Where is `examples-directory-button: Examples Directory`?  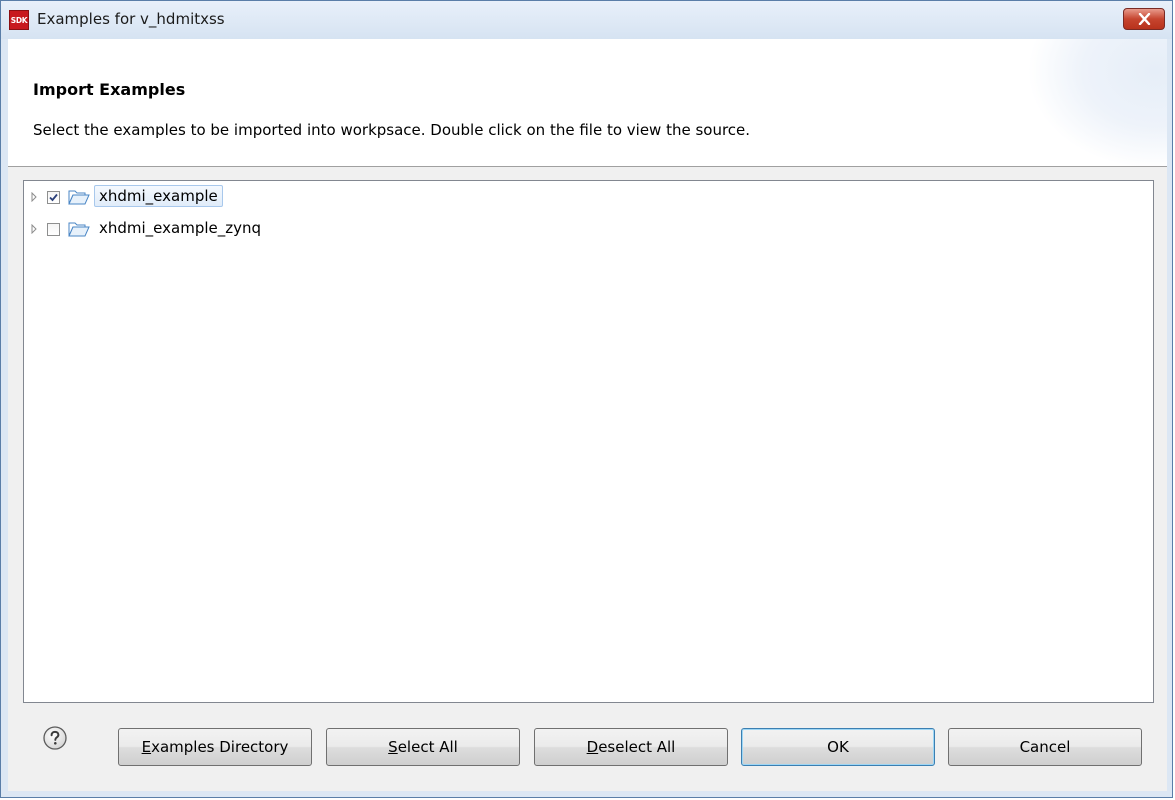
examples-directory-button: Examples Directory is located at coordinates (215, 747).